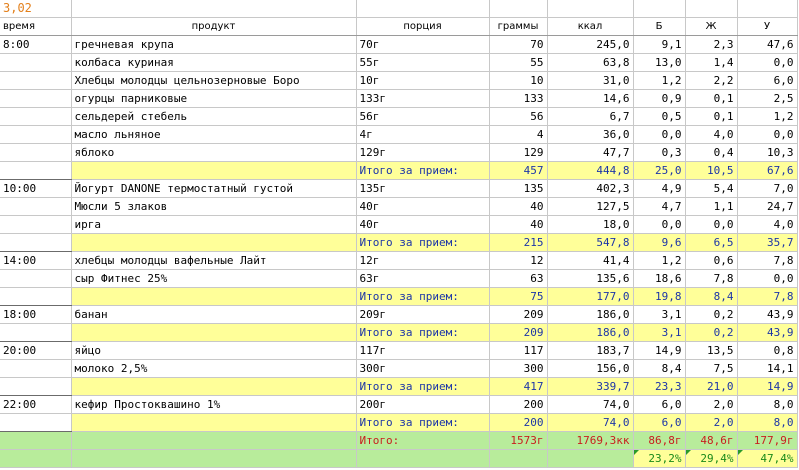 Image resolution: width=799 pixels, height=470 pixels. What do you see at coordinates (659, 242) in the screenshot?
I see `subtotal-protein: 9,6` at bounding box center [659, 242].